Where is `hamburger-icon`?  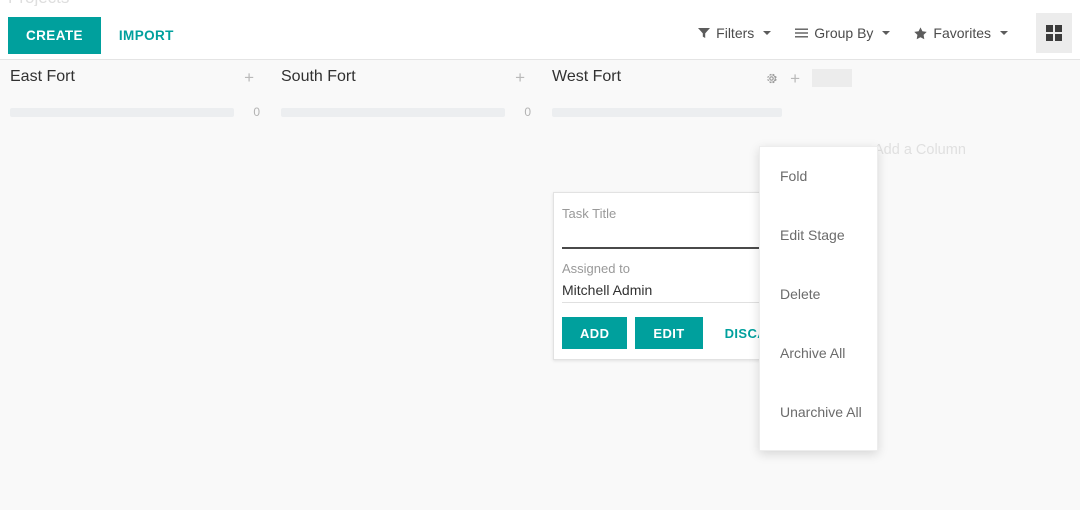
hamburger-icon is located at coordinates (802, 33).